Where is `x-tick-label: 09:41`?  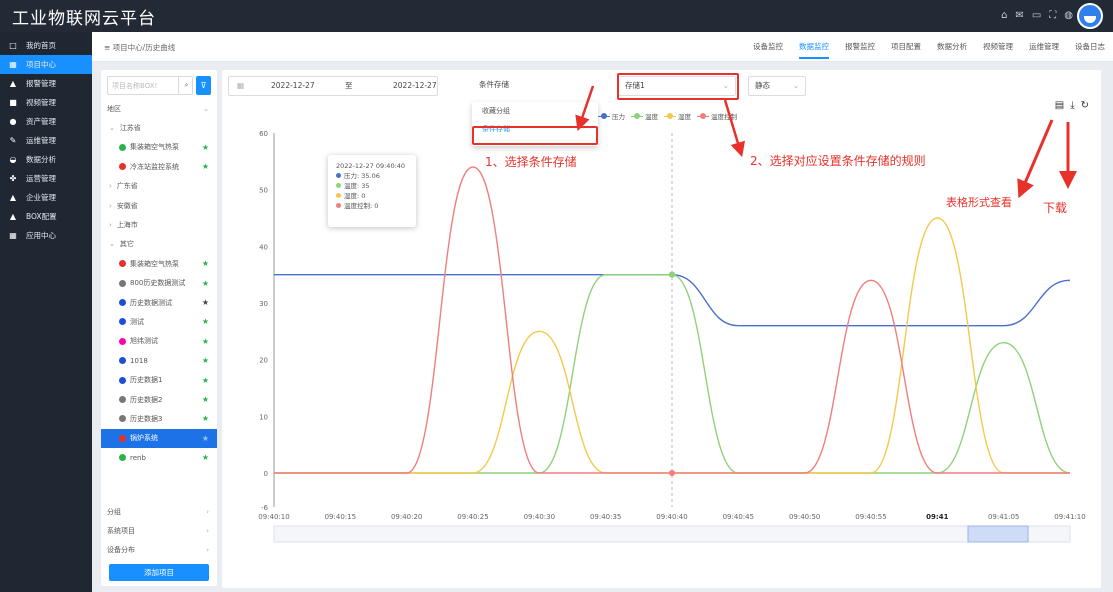 x-tick-label: 09:41 is located at coordinates (937, 517).